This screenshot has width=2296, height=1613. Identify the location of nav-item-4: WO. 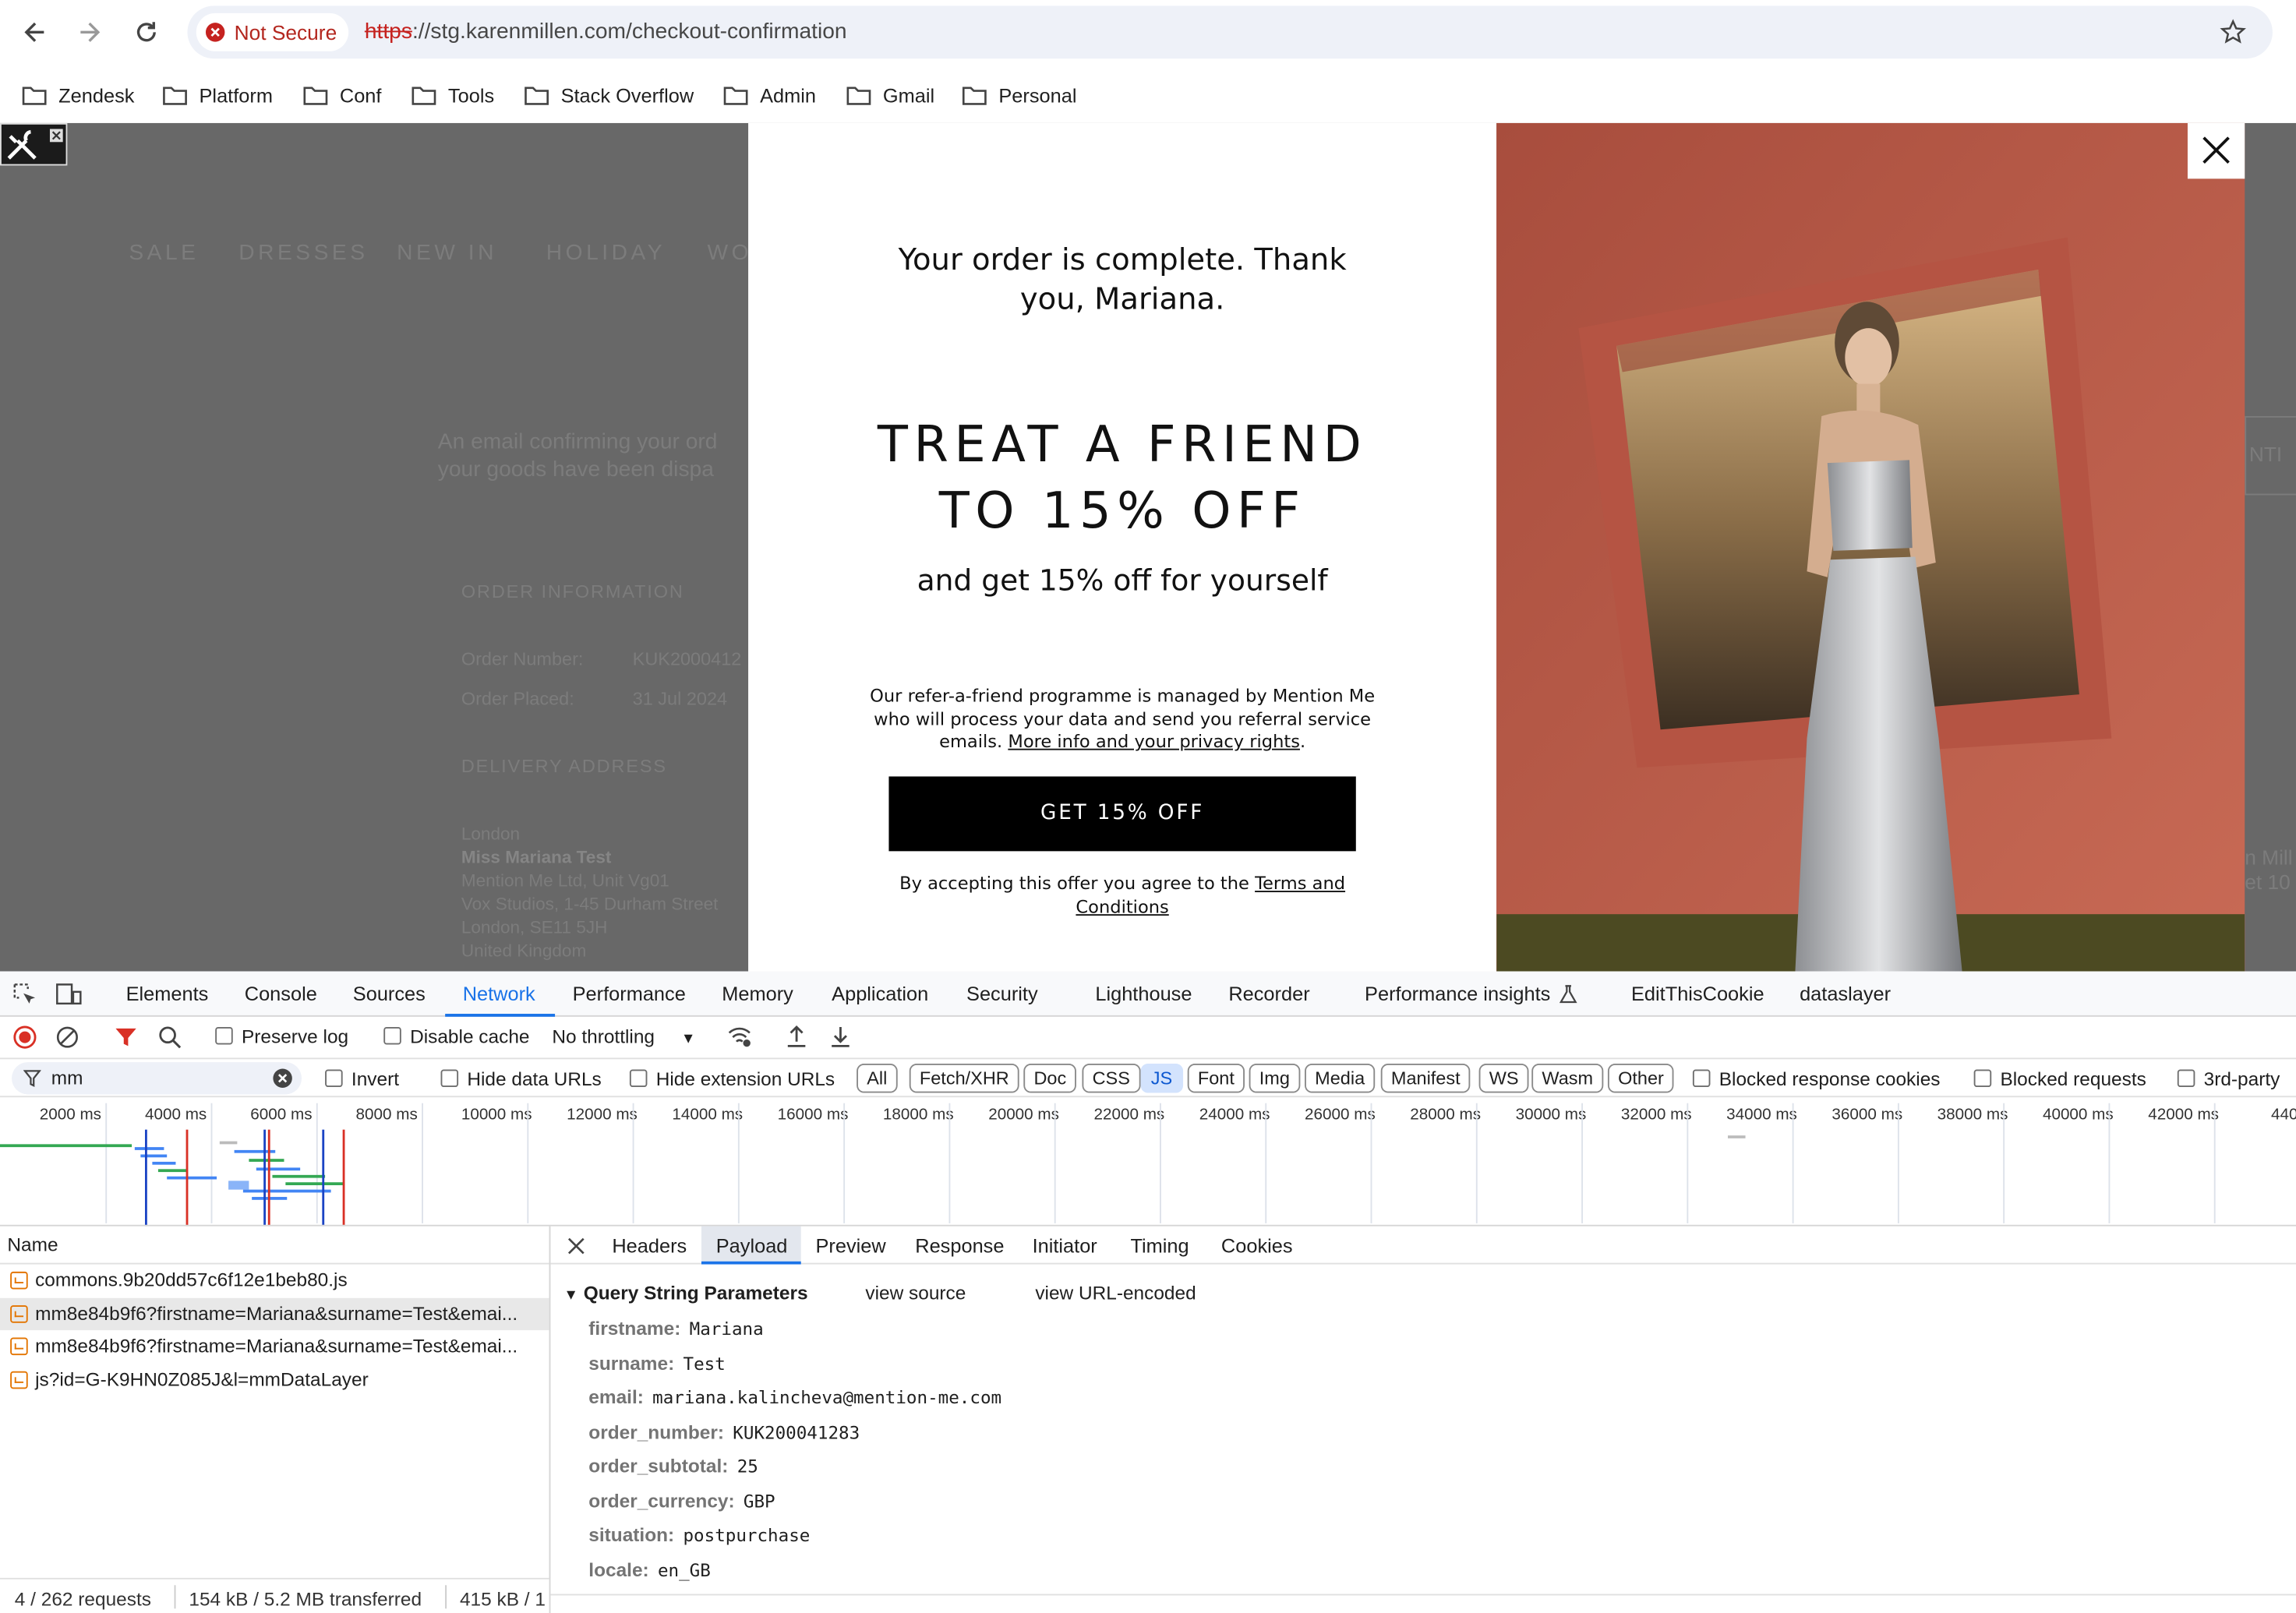
(729, 252).